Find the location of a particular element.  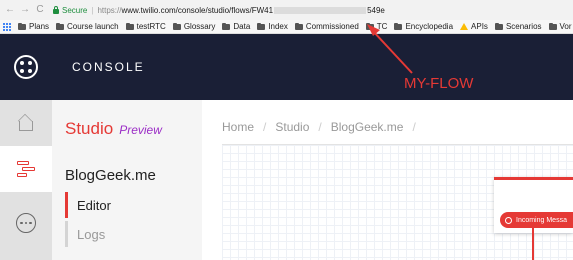

bookmark-label: Encyclopedia is located at coordinates (429, 26).